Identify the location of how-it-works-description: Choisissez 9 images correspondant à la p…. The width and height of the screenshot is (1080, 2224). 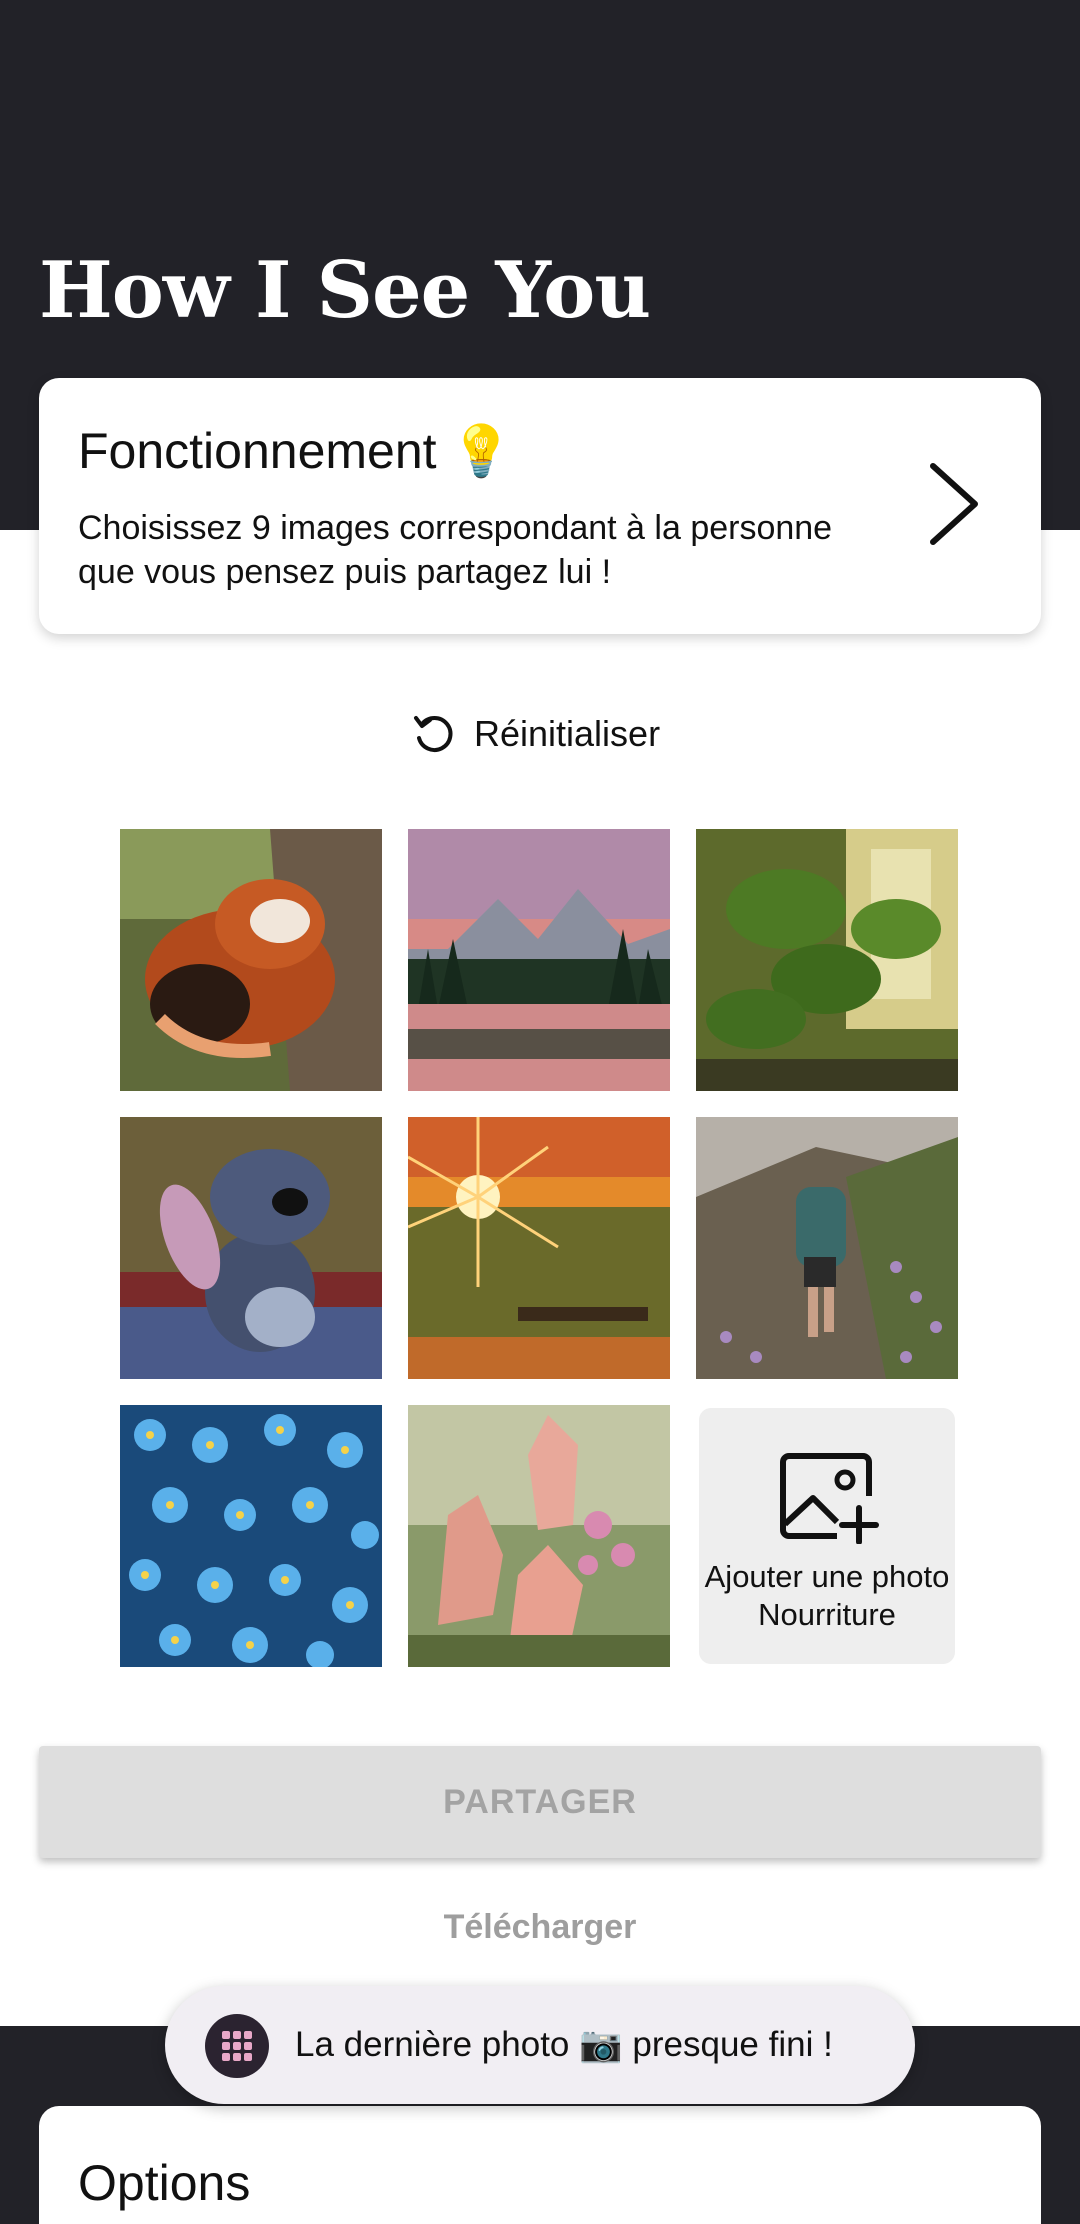
(455, 550).